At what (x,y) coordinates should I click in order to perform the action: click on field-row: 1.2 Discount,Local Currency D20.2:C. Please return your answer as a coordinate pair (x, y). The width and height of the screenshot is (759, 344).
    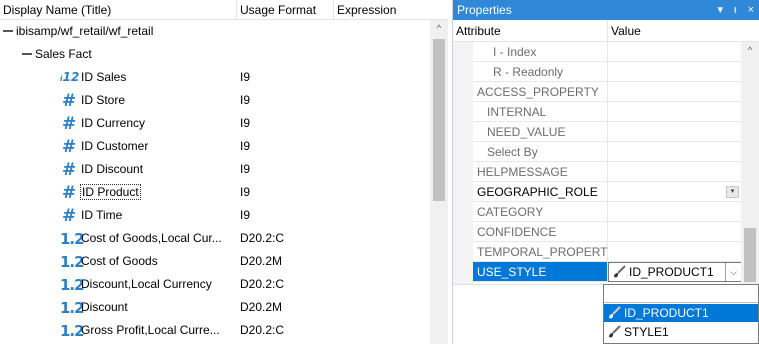
    Looking at the image, I should click on (215, 284).